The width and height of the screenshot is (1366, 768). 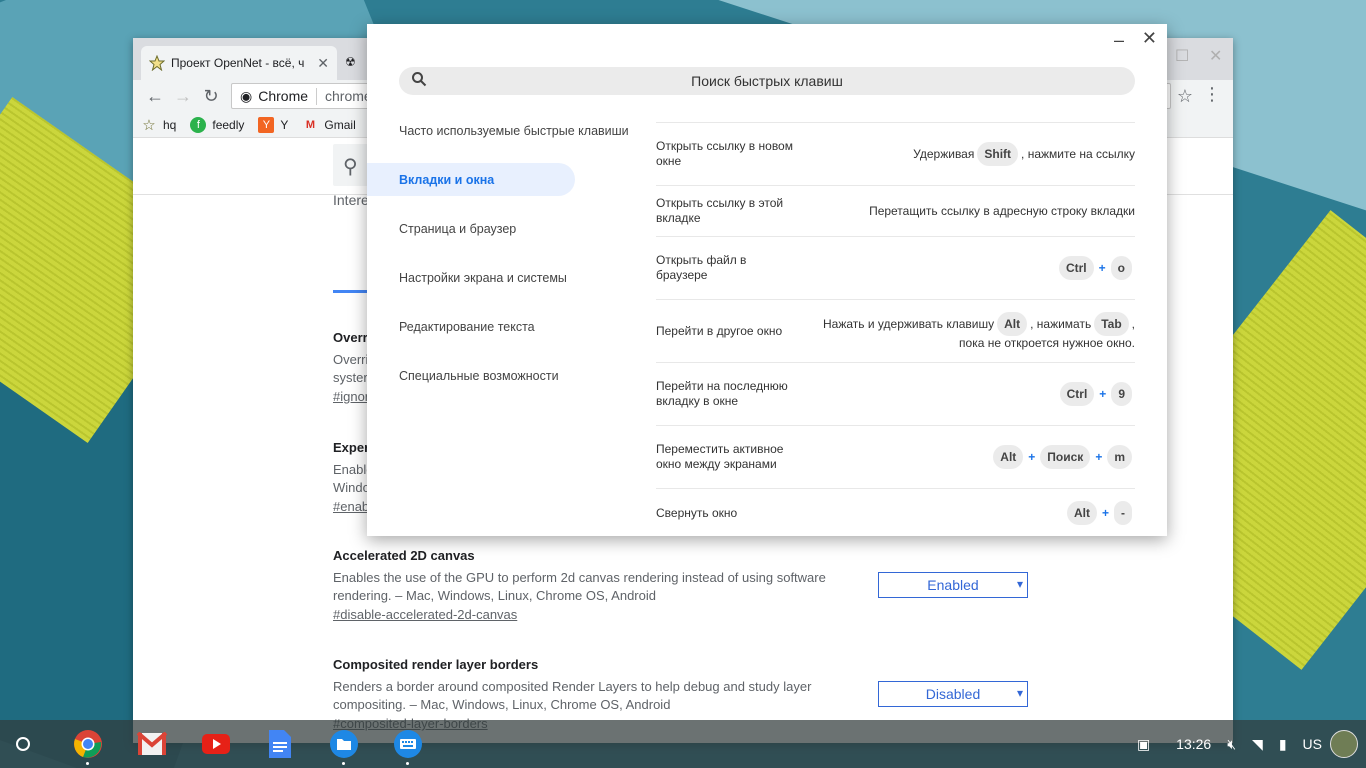 What do you see at coordinates (344, 747) in the screenshot?
I see `files-icon` at bounding box center [344, 747].